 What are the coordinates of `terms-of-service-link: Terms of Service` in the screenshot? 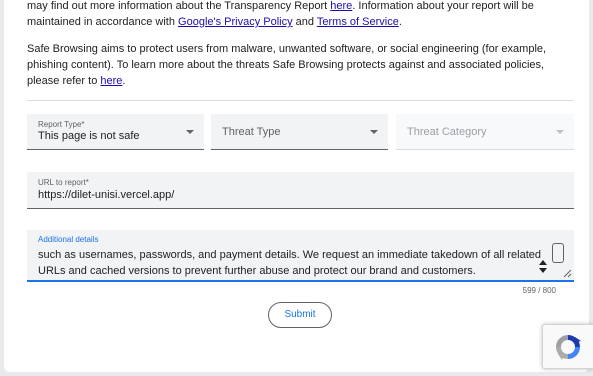 It's located at (358, 22).